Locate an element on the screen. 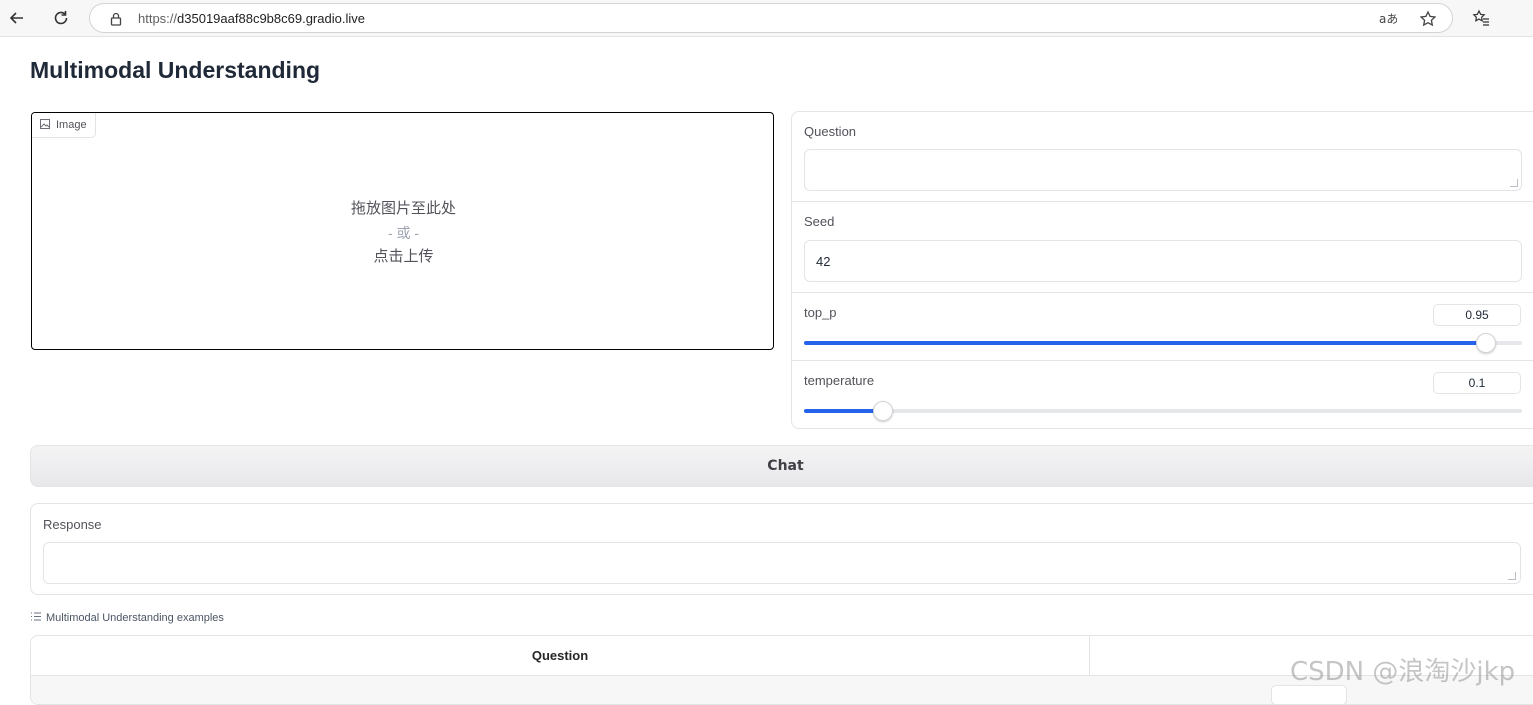 The width and height of the screenshot is (1533, 705). top-p-slider is located at coordinates (1163, 343).